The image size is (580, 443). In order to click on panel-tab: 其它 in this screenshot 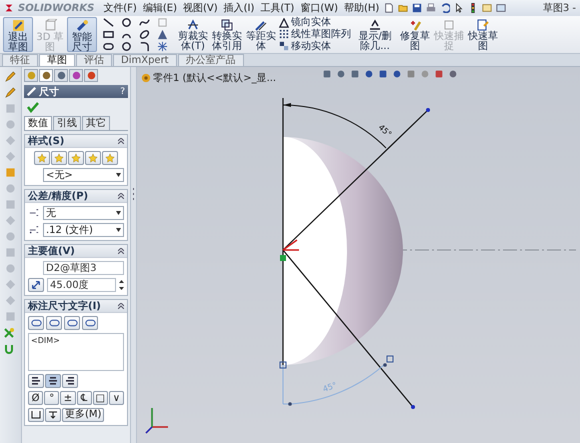, I will do `click(96, 123)`.